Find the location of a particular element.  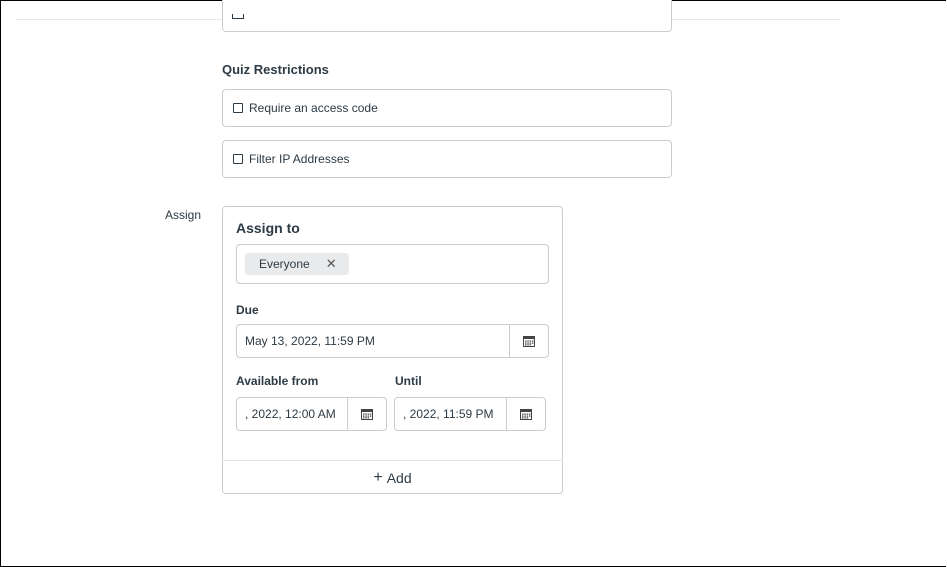

until-value: , 2022, 11:59 PM is located at coordinates (450, 414).